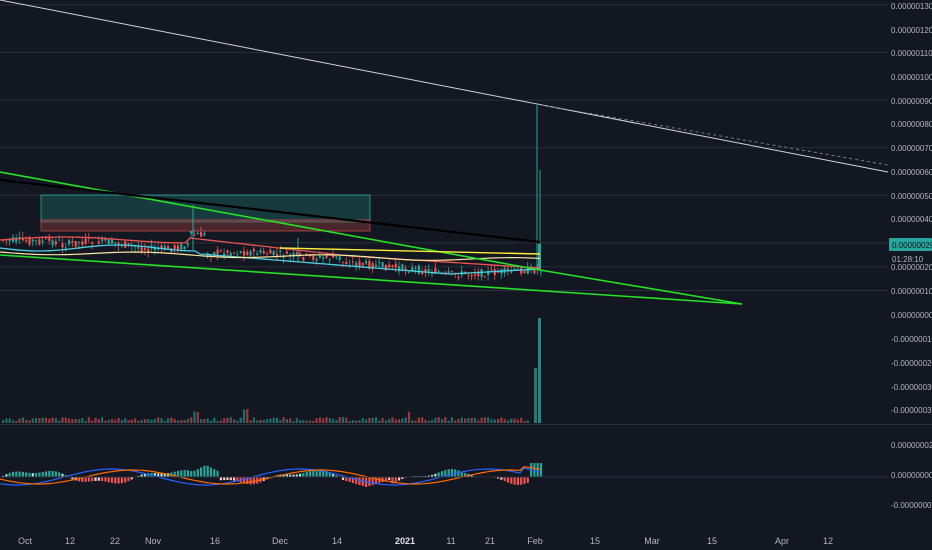 The height and width of the screenshot is (550, 932). Describe the element at coordinates (911, 410) in the screenshot. I see `price-axis-label: -0.00000039` at that location.